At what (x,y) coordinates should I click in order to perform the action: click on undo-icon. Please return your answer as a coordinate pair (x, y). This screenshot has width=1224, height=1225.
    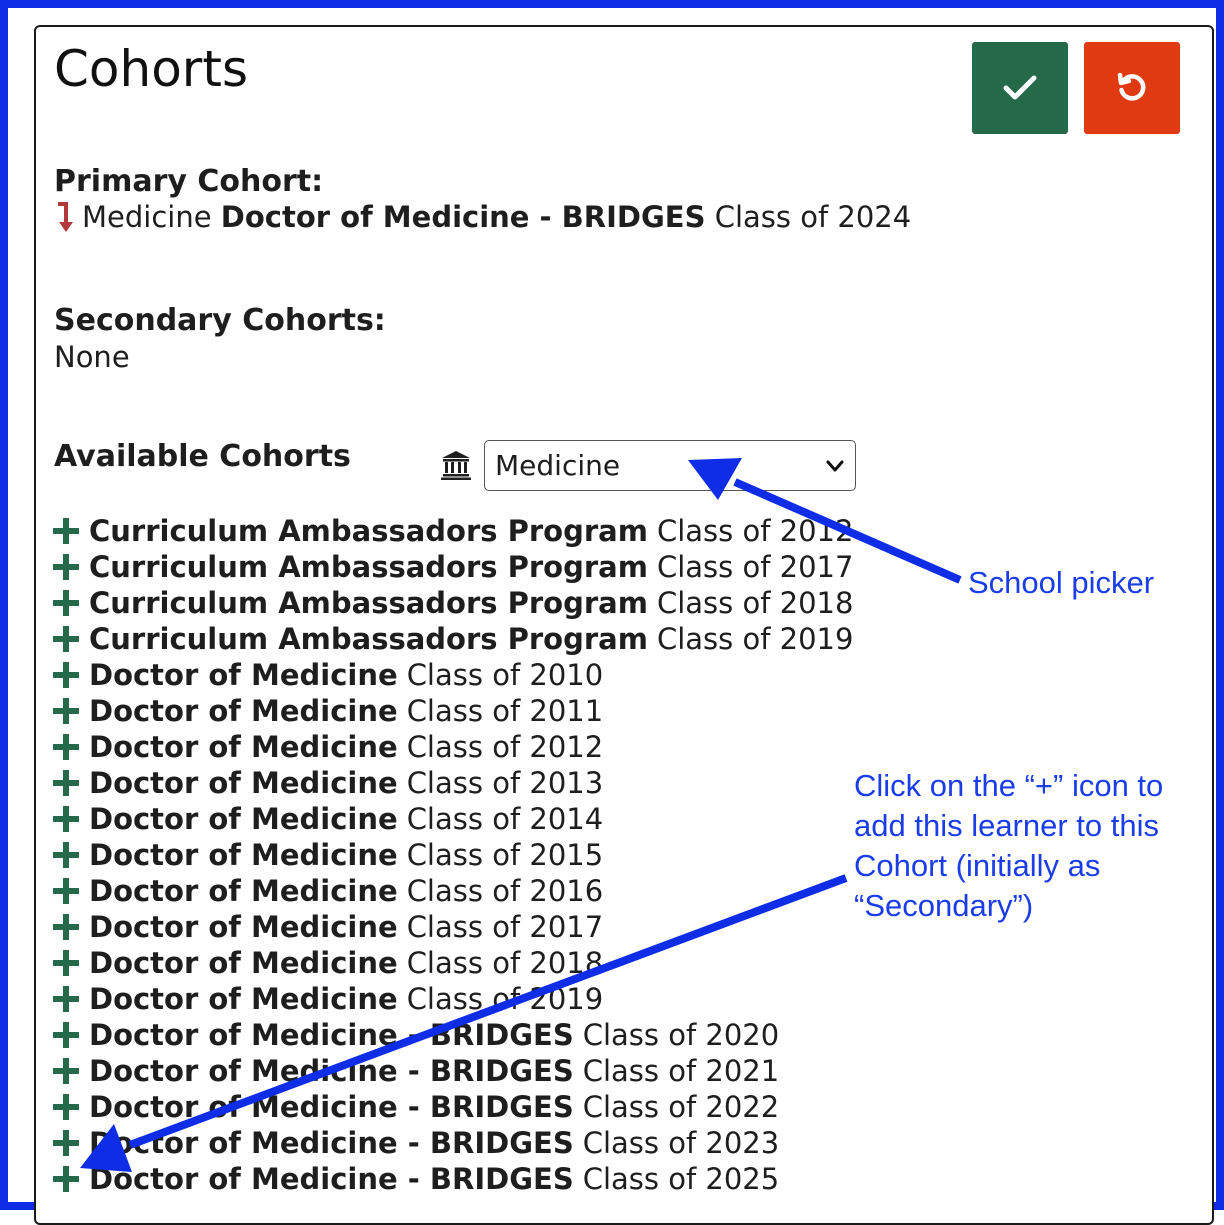
    Looking at the image, I should click on (1131, 86).